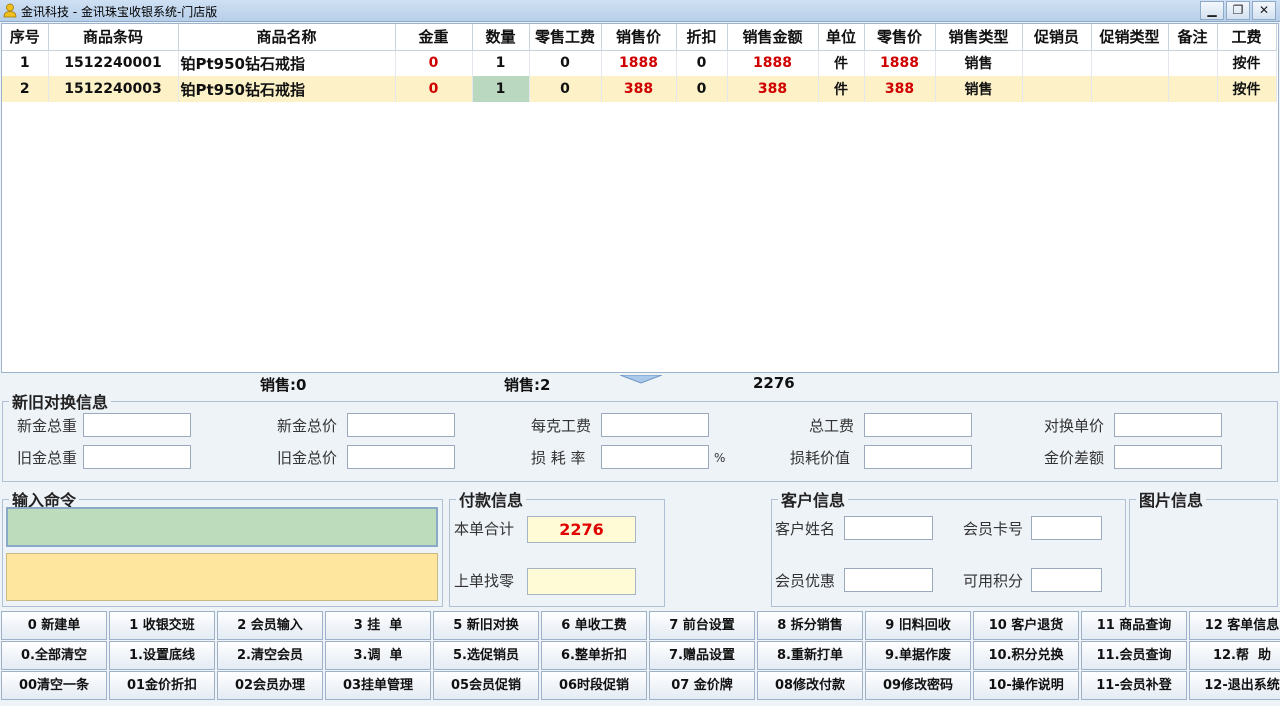  Describe the element at coordinates (113, 89) in the screenshot. I see `table-cell: 1512240003` at that location.